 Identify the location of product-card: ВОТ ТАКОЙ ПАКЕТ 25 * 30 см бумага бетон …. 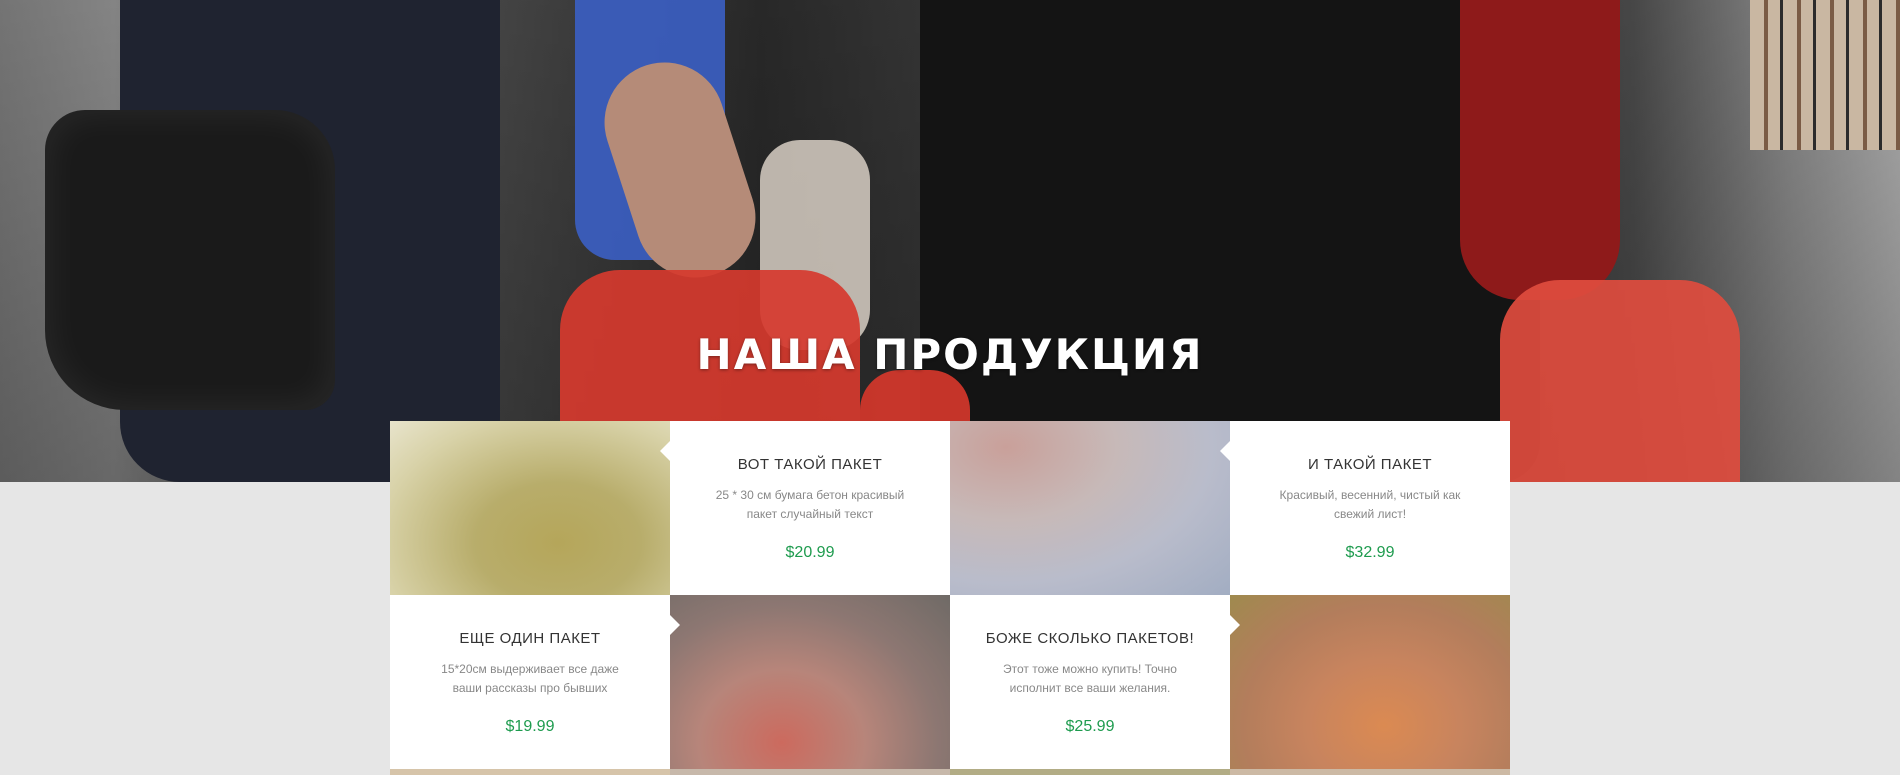
(805, 508).